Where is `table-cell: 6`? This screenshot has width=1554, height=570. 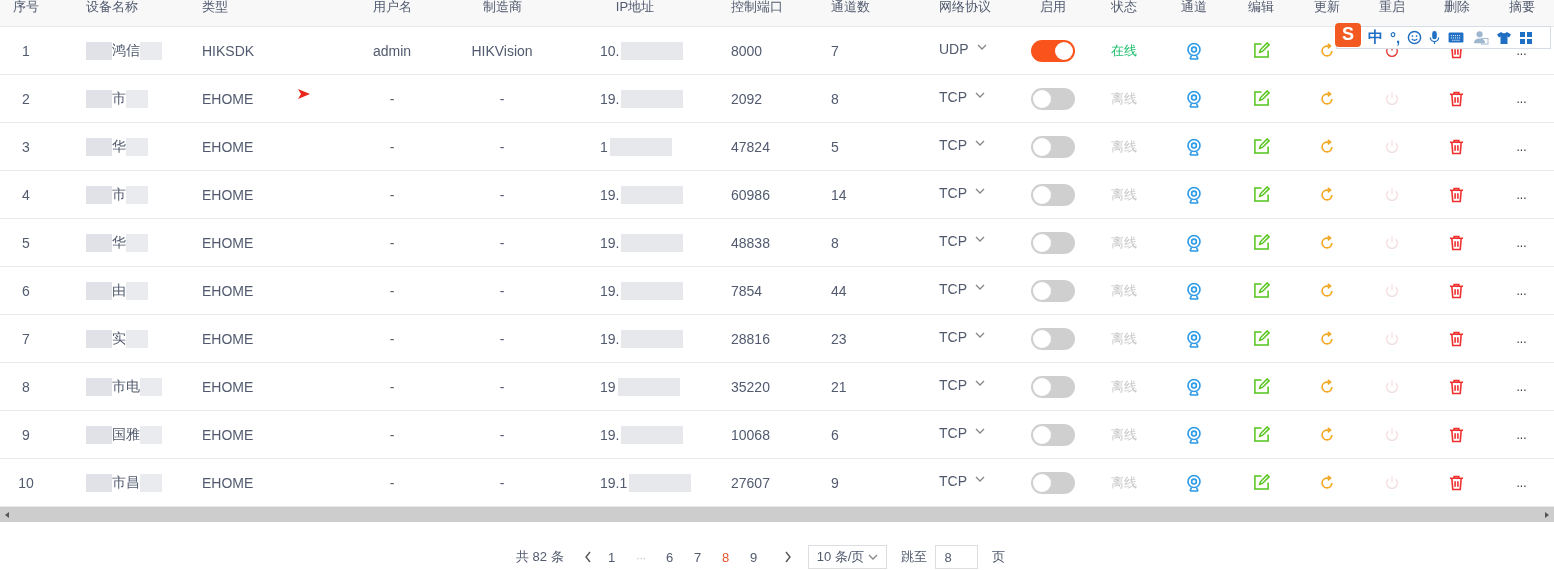
table-cell: 6 is located at coordinates (26, 290).